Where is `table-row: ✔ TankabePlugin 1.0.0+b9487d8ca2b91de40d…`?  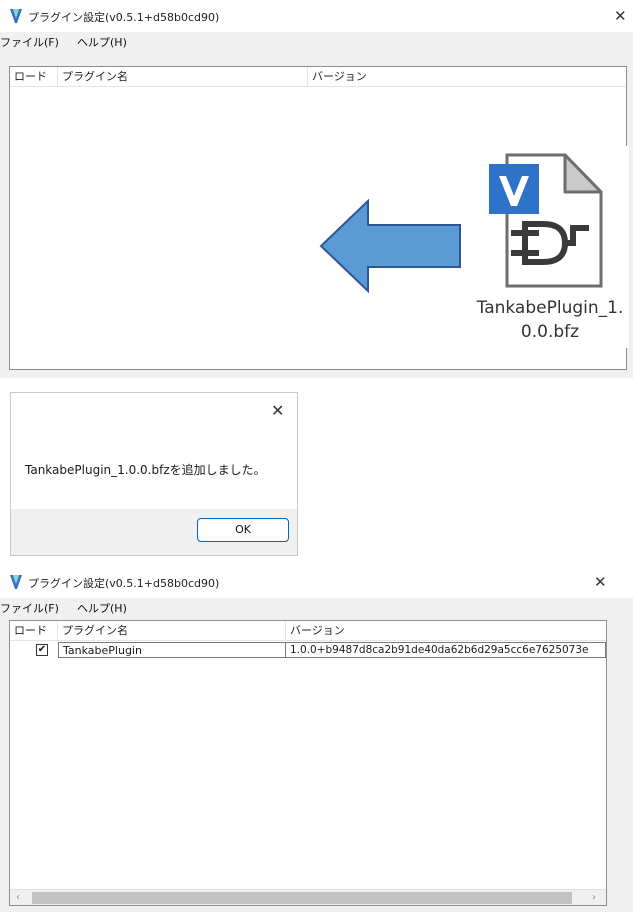
table-row: ✔ TankabePlugin 1.0.0+b9487d8ca2b91de40d… is located at coordinates (308, 650).